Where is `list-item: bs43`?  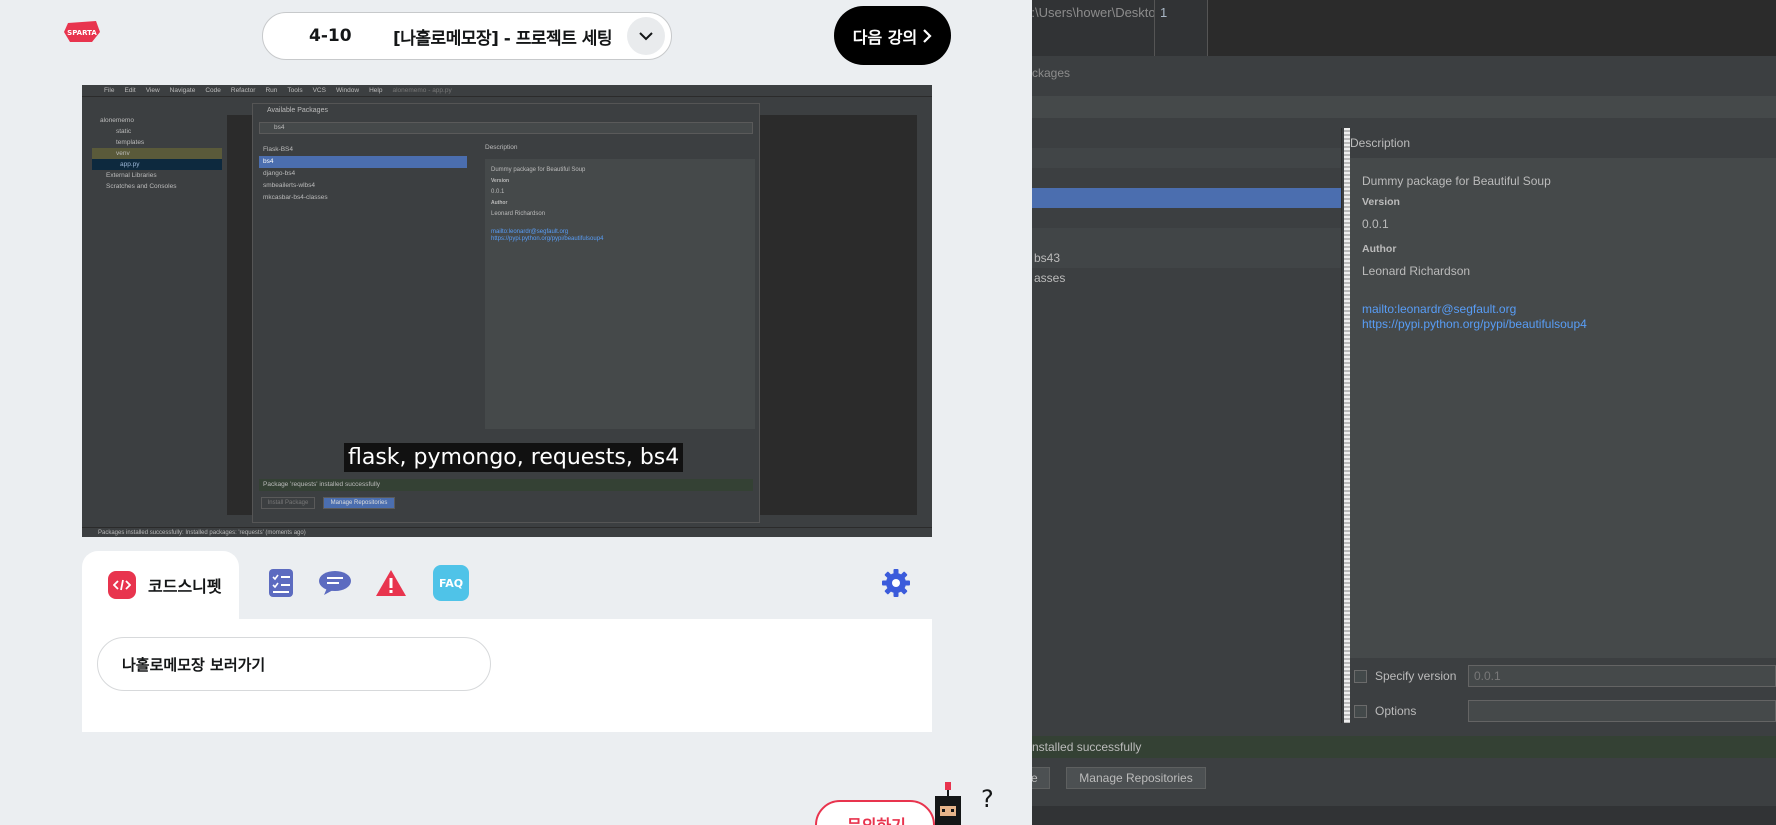 list-item: bs43 is located at coordinates (1186, 258).